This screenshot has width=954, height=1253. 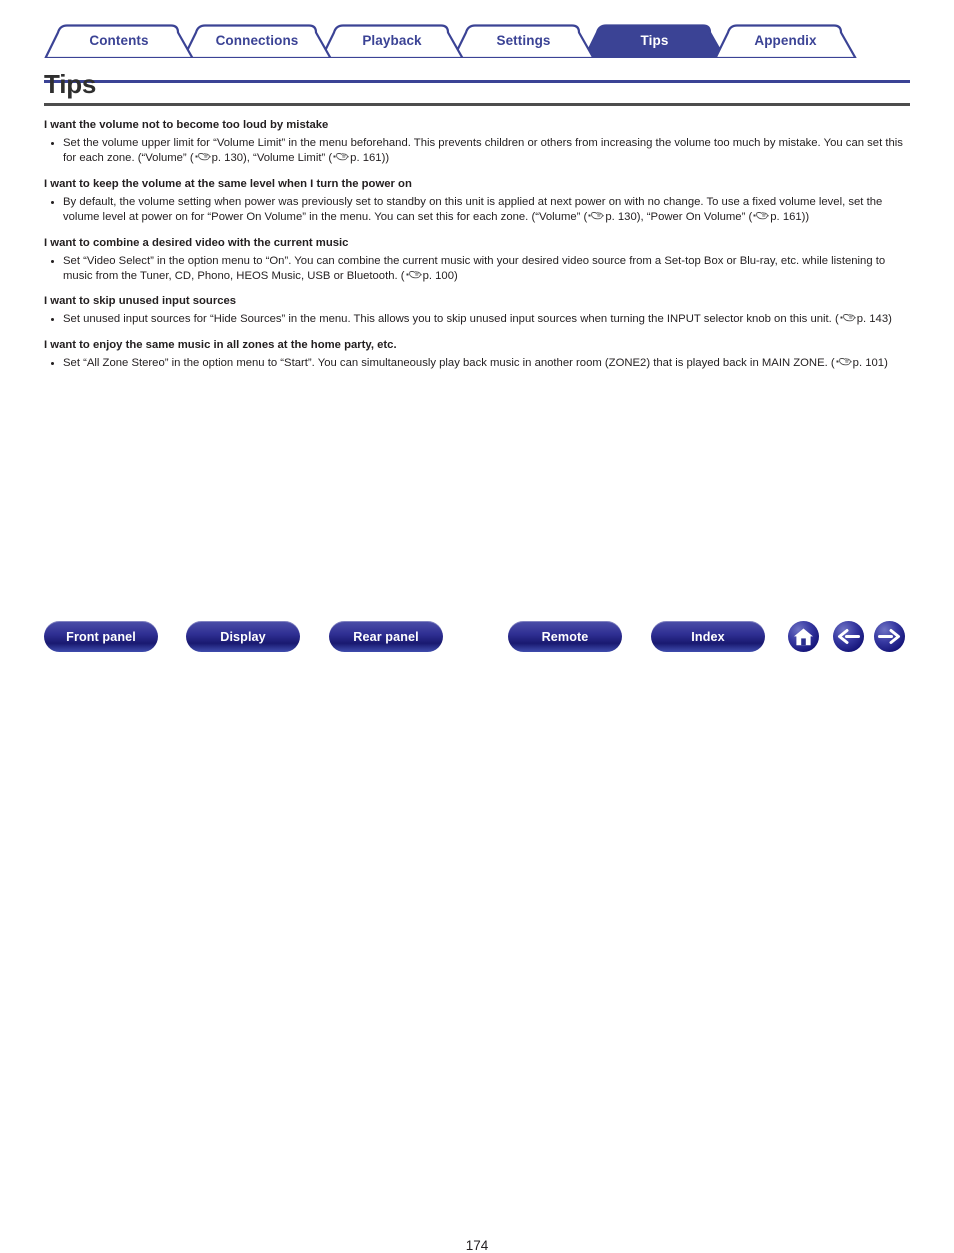 I want to click on tab-contents: Contents, so click(x=119, y=41).